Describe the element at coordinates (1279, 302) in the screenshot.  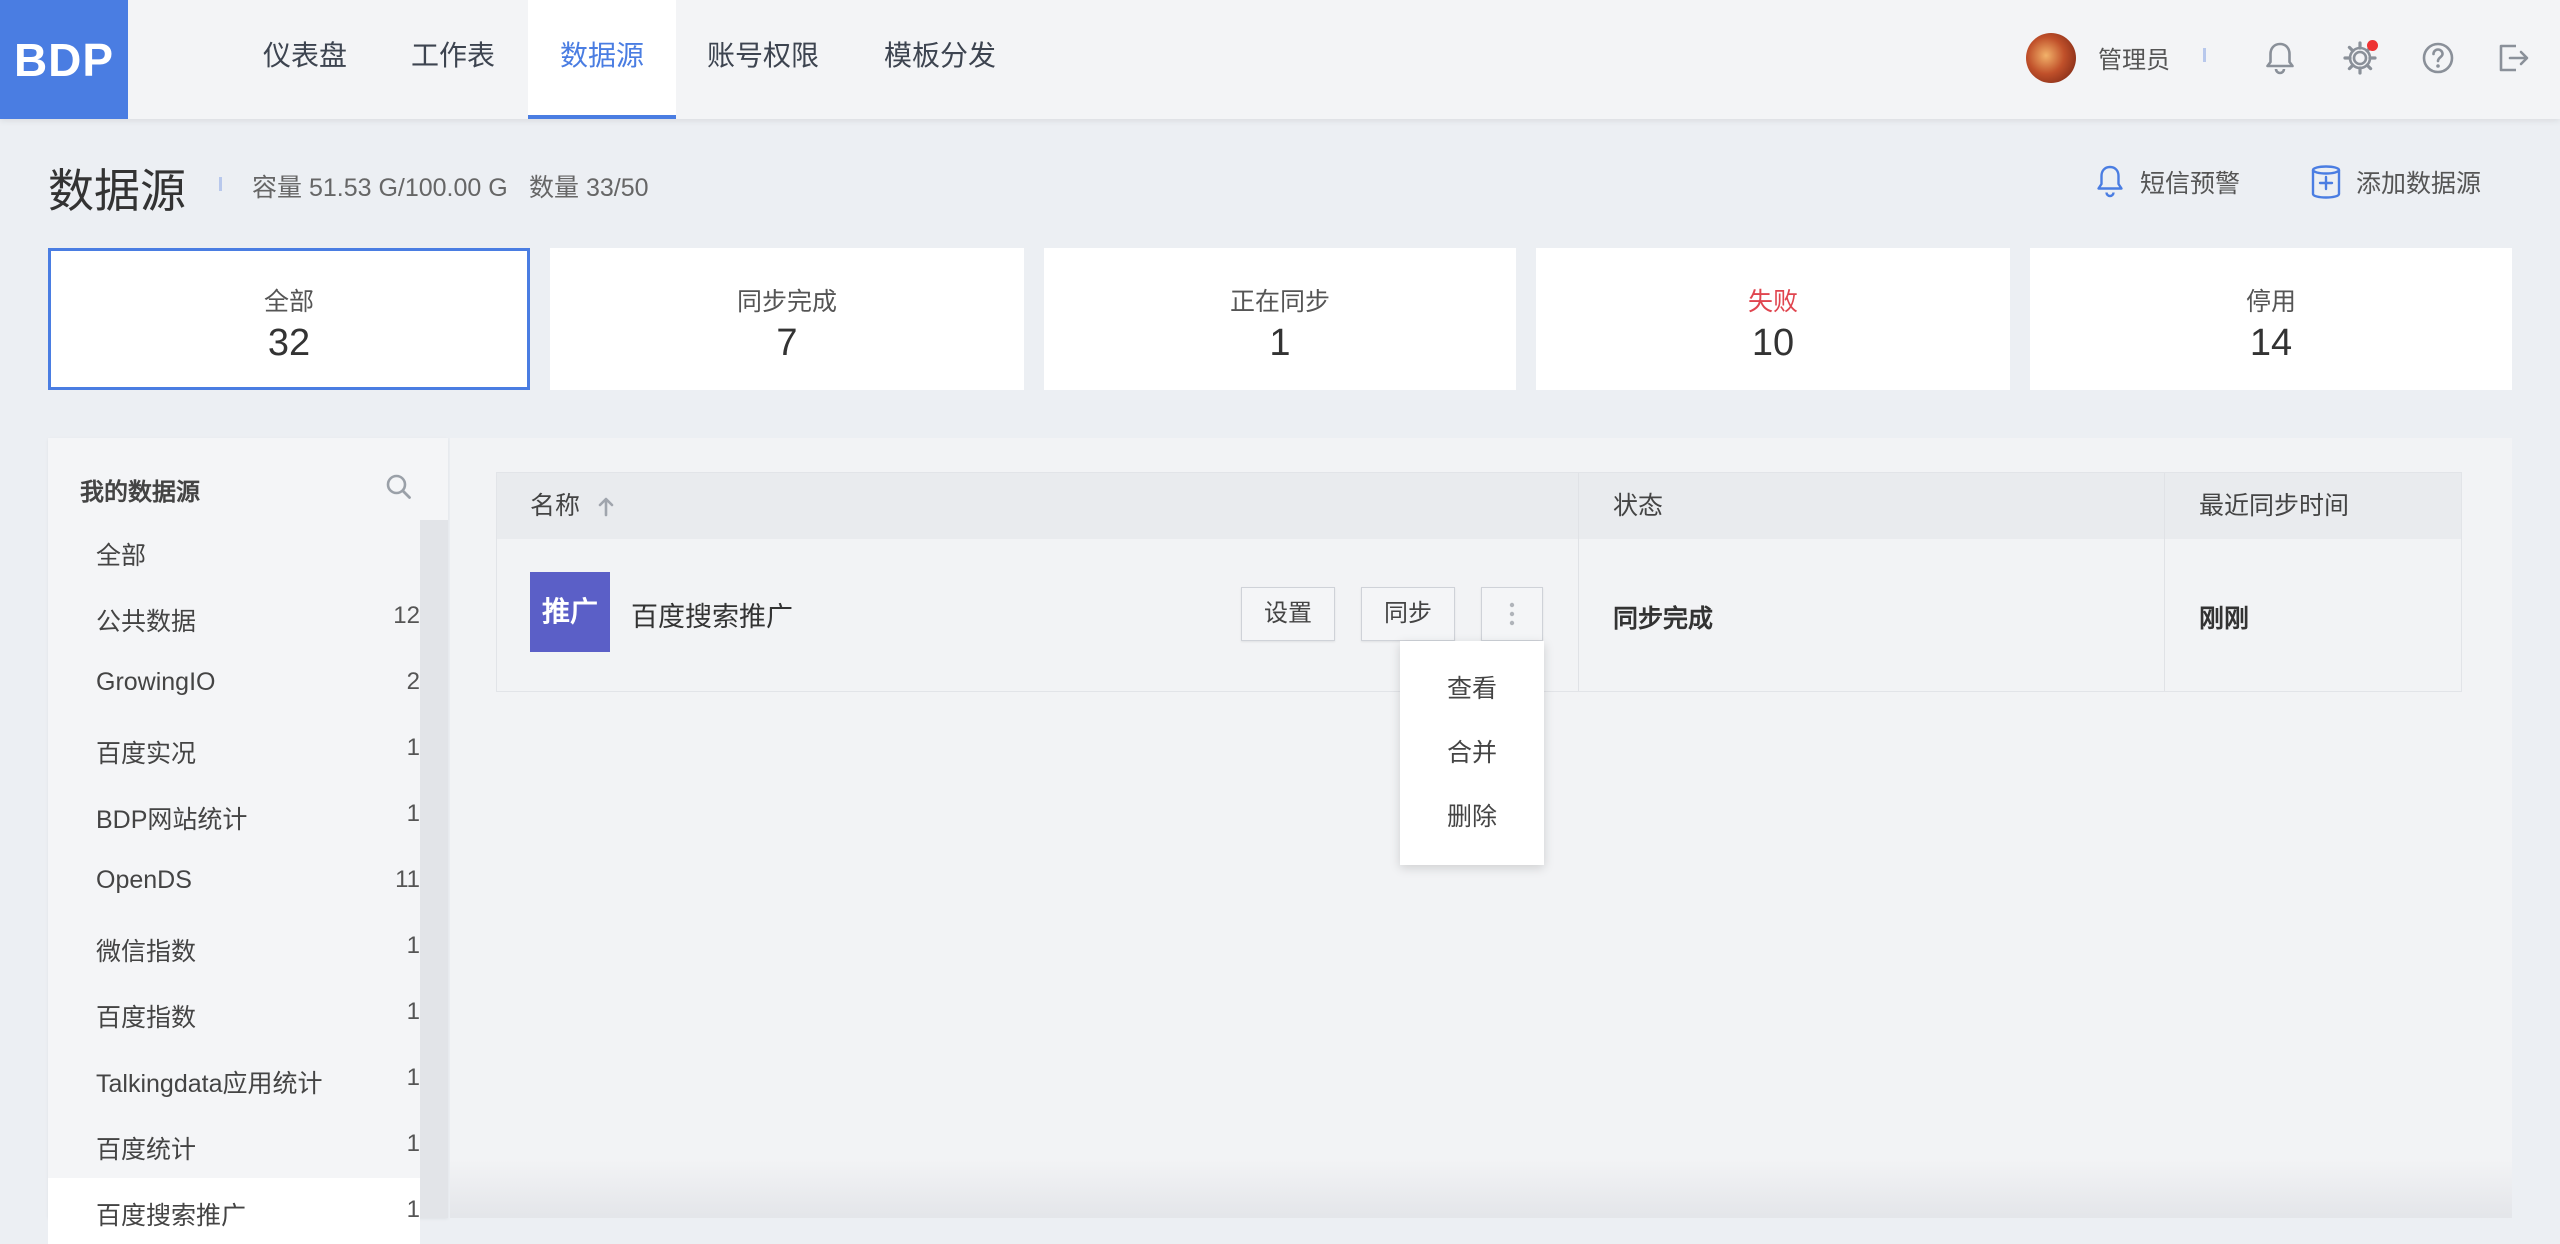
I see `stat-label: 正在同步` at that location.